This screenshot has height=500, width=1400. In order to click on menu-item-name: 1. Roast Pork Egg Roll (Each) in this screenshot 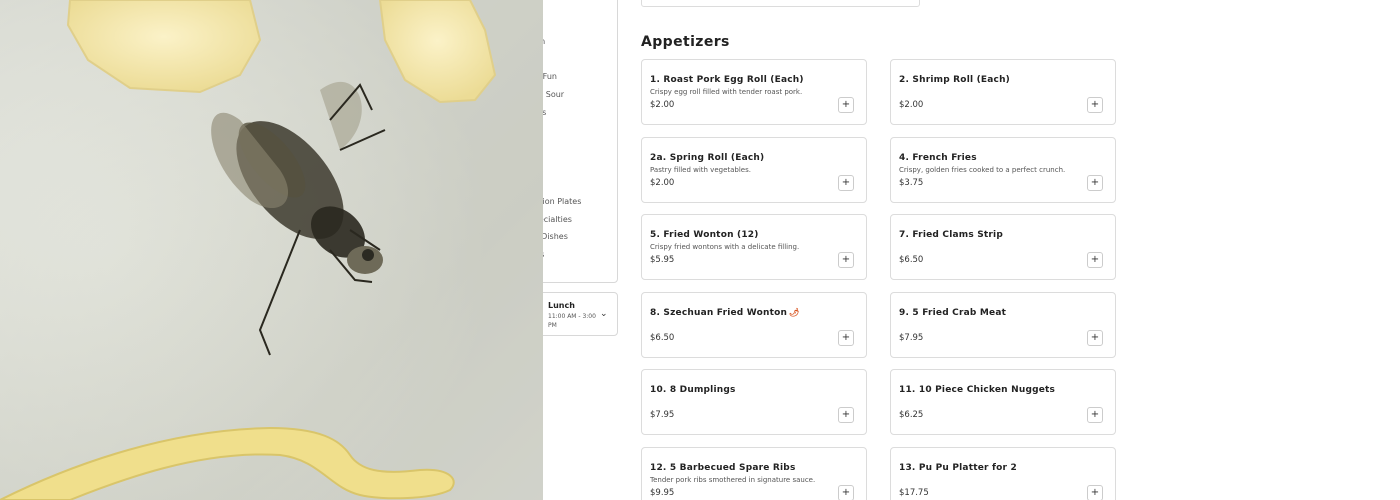, I will do `click(727, 80)`.